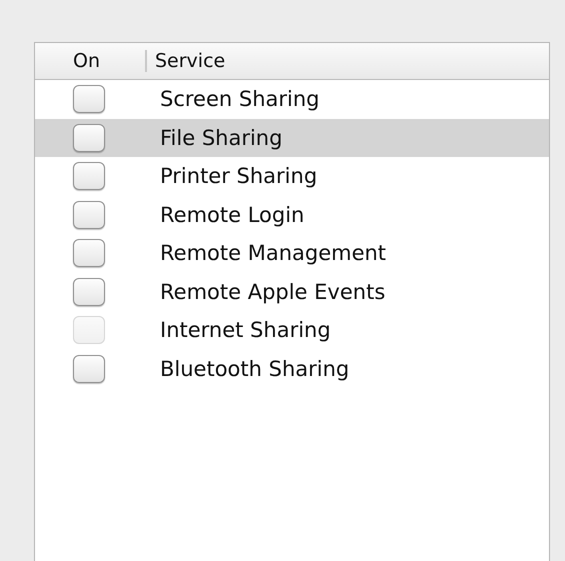 The height and width of the screenshot is (561, 565). I want to click on service-name: Printer Sharing, so click(239, 176).